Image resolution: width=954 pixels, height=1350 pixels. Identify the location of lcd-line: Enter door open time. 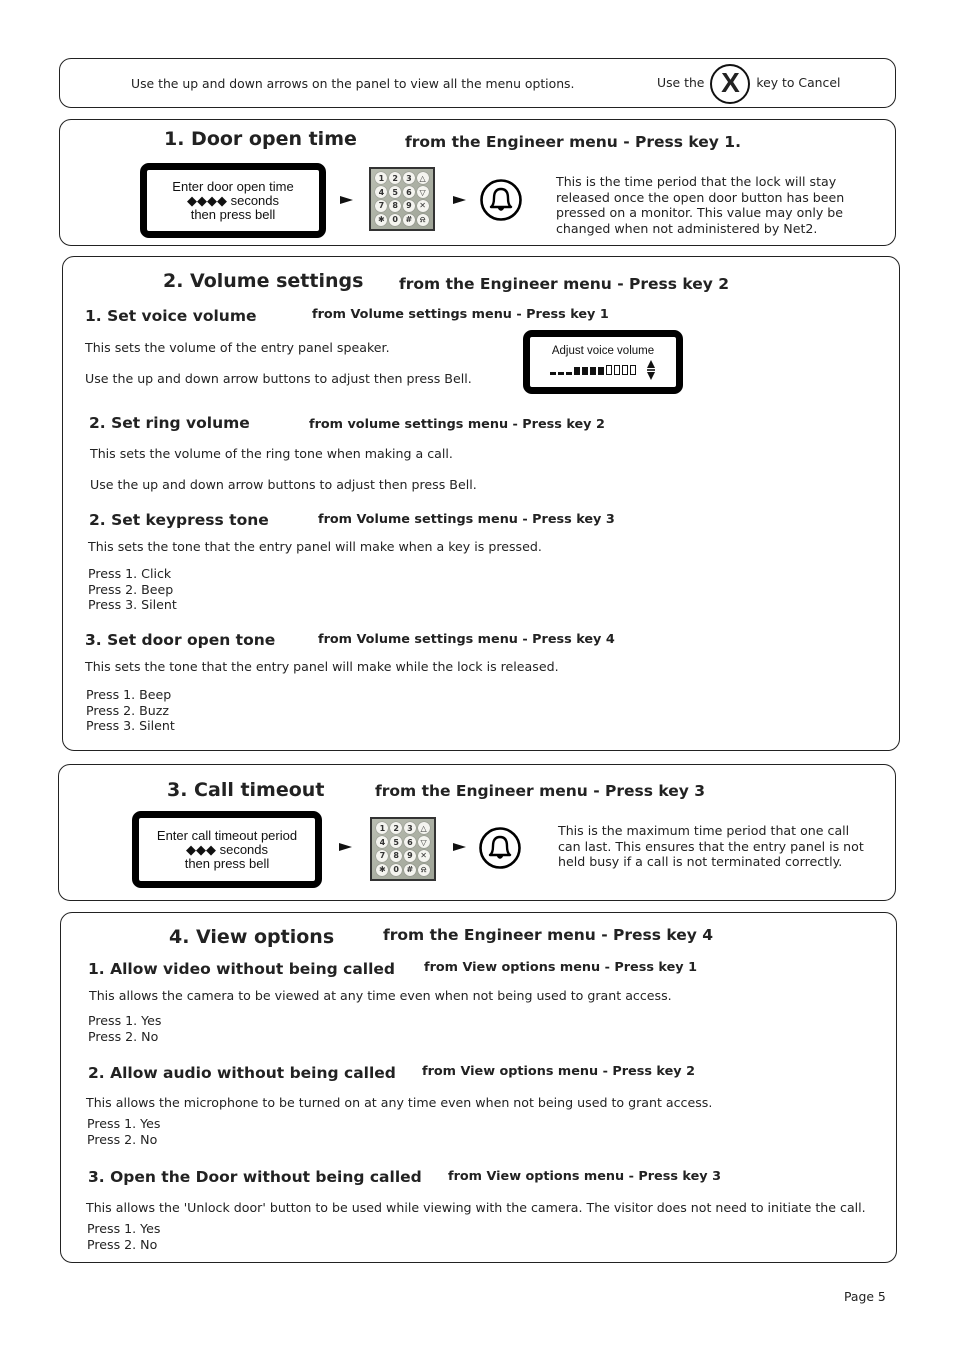
(233, 186).